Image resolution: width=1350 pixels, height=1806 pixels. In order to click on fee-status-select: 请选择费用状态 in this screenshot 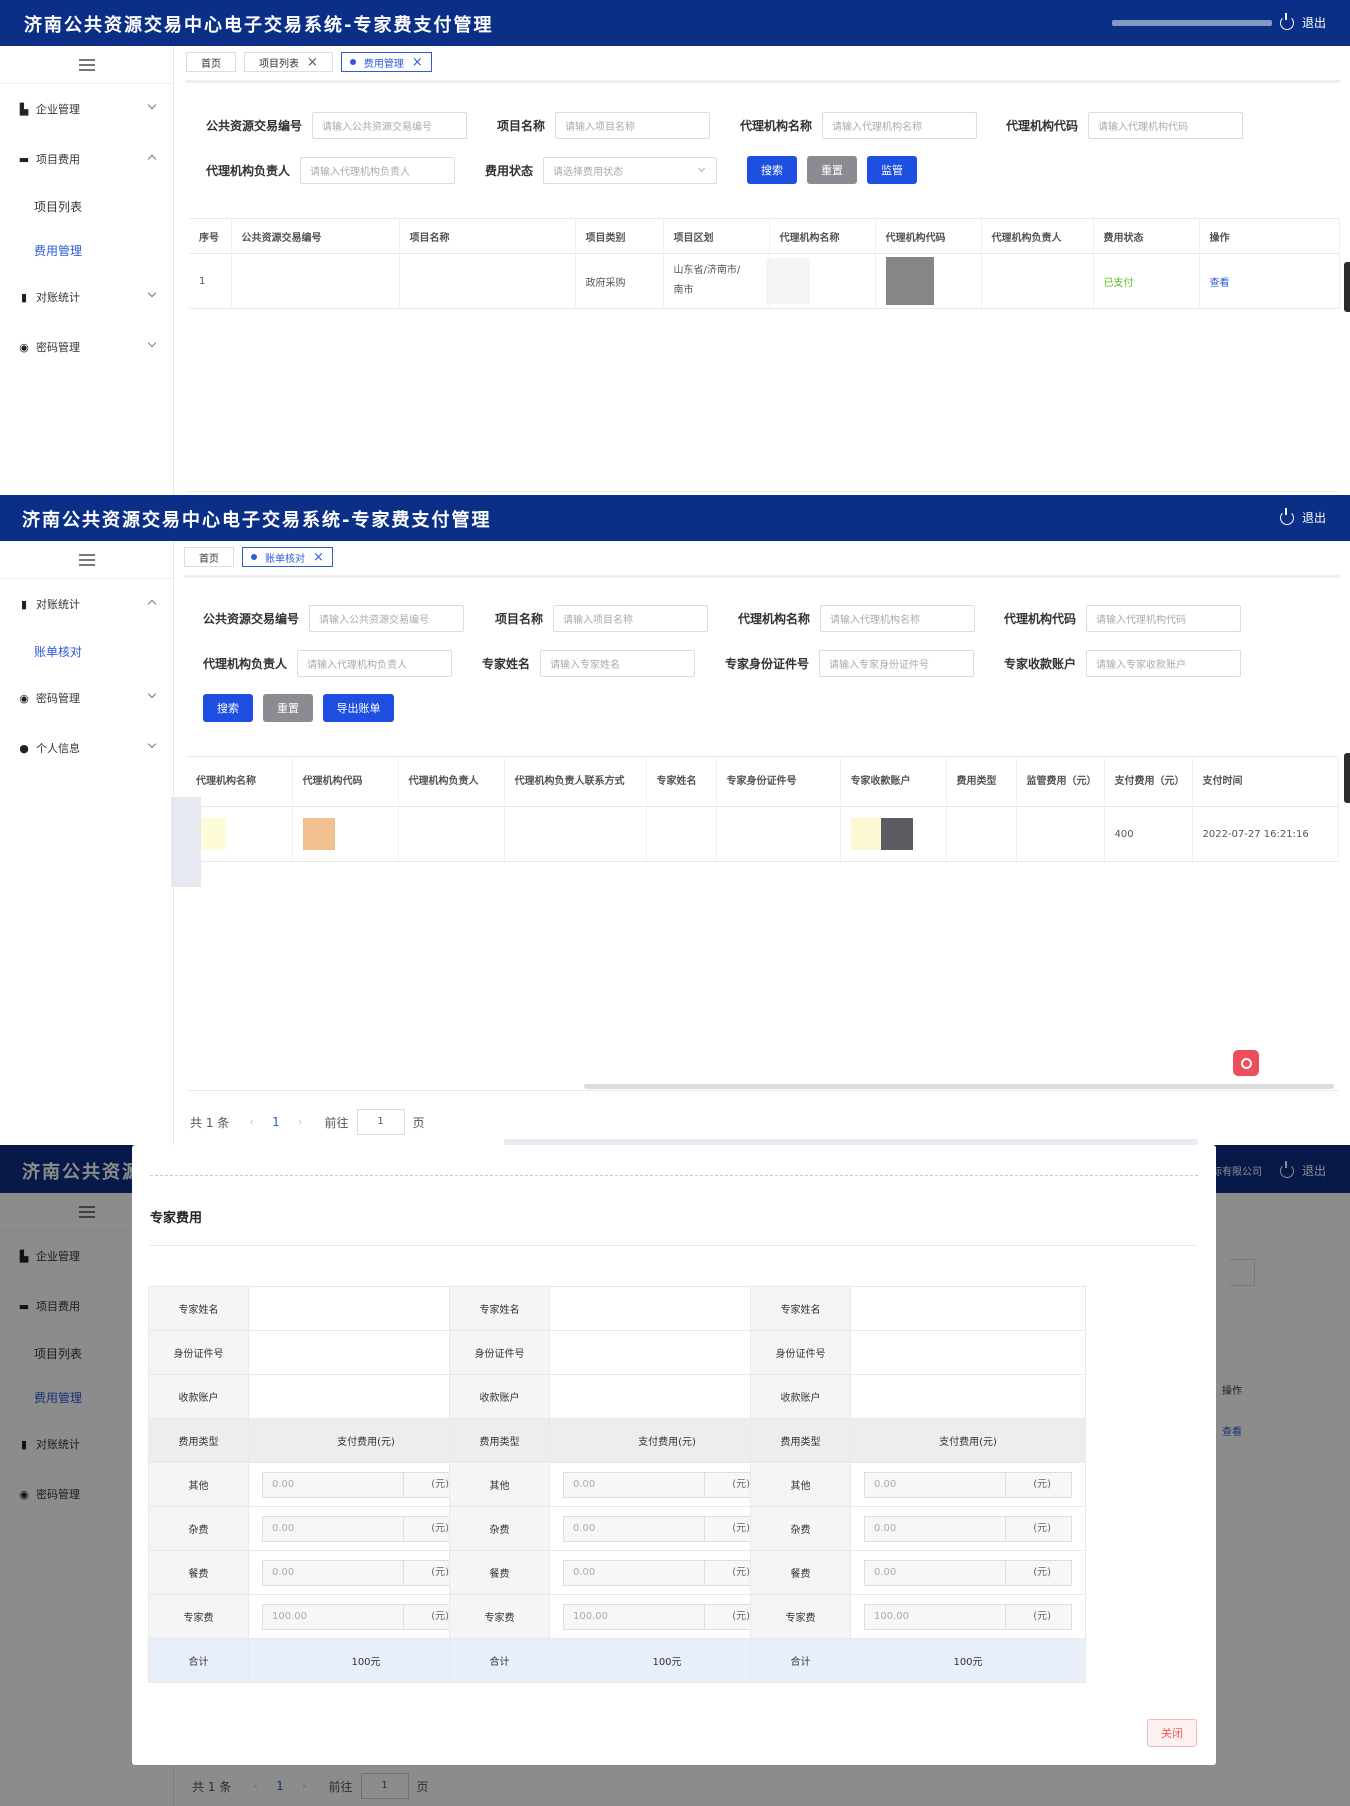, I will do `click(630, 170)`.